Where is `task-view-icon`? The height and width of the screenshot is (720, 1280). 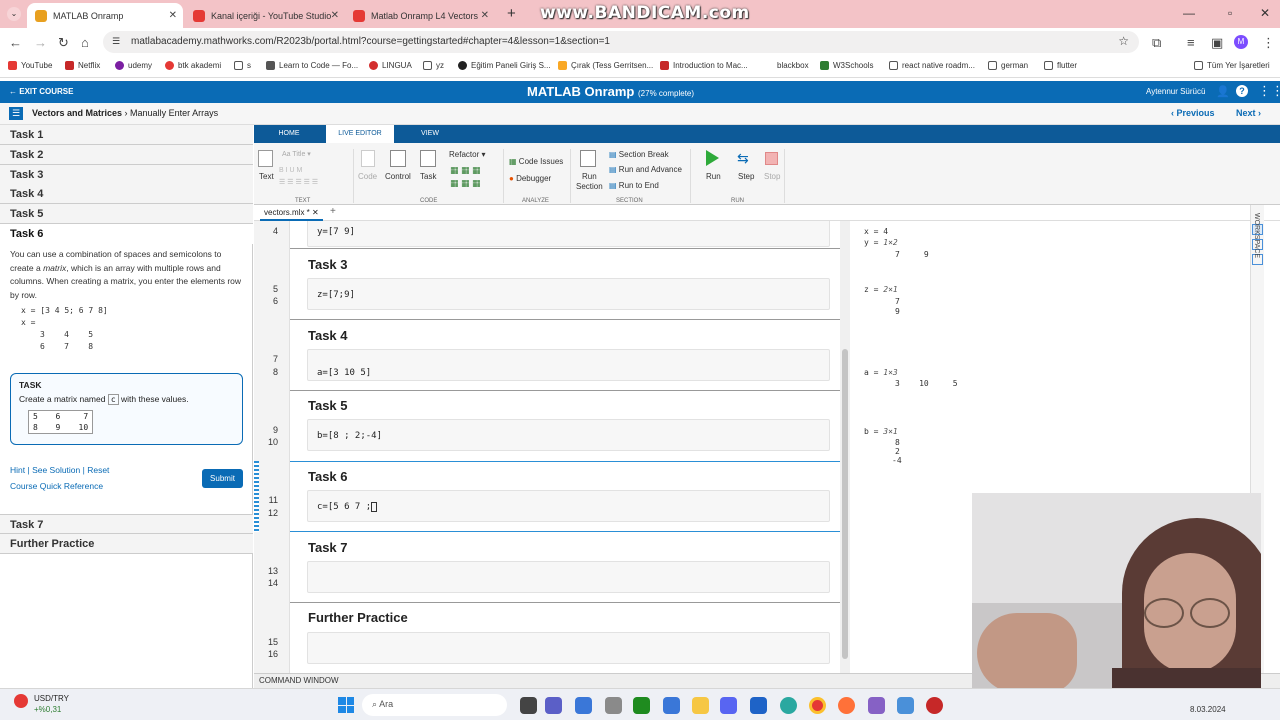
task-view-icon is located at coordinates (528, 705).